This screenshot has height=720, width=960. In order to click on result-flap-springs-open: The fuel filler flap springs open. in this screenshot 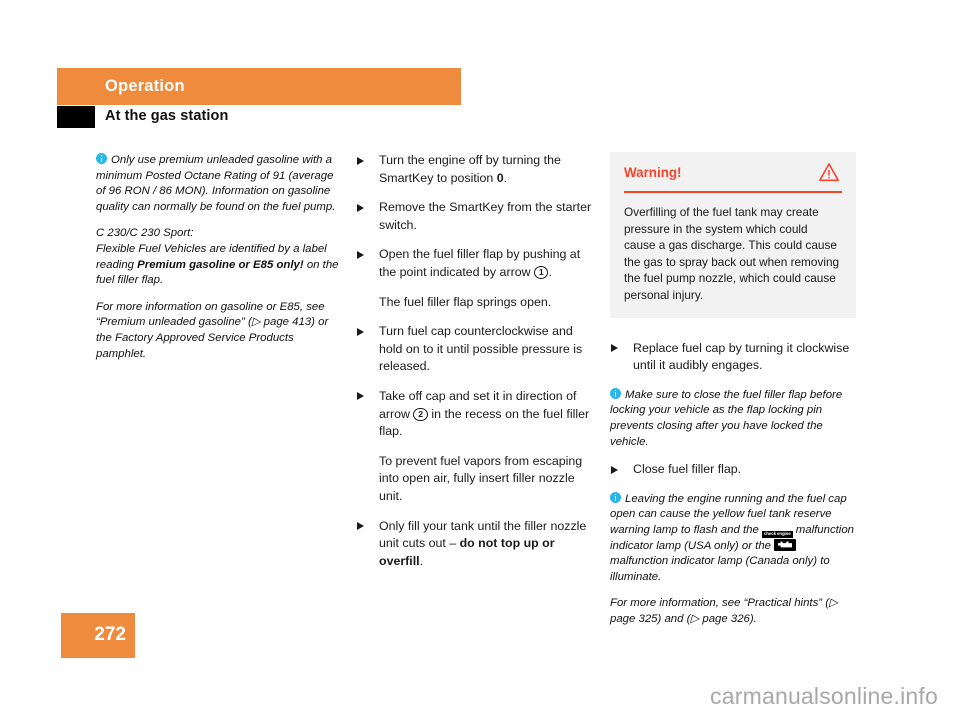, I will do `click(465, 301)`.